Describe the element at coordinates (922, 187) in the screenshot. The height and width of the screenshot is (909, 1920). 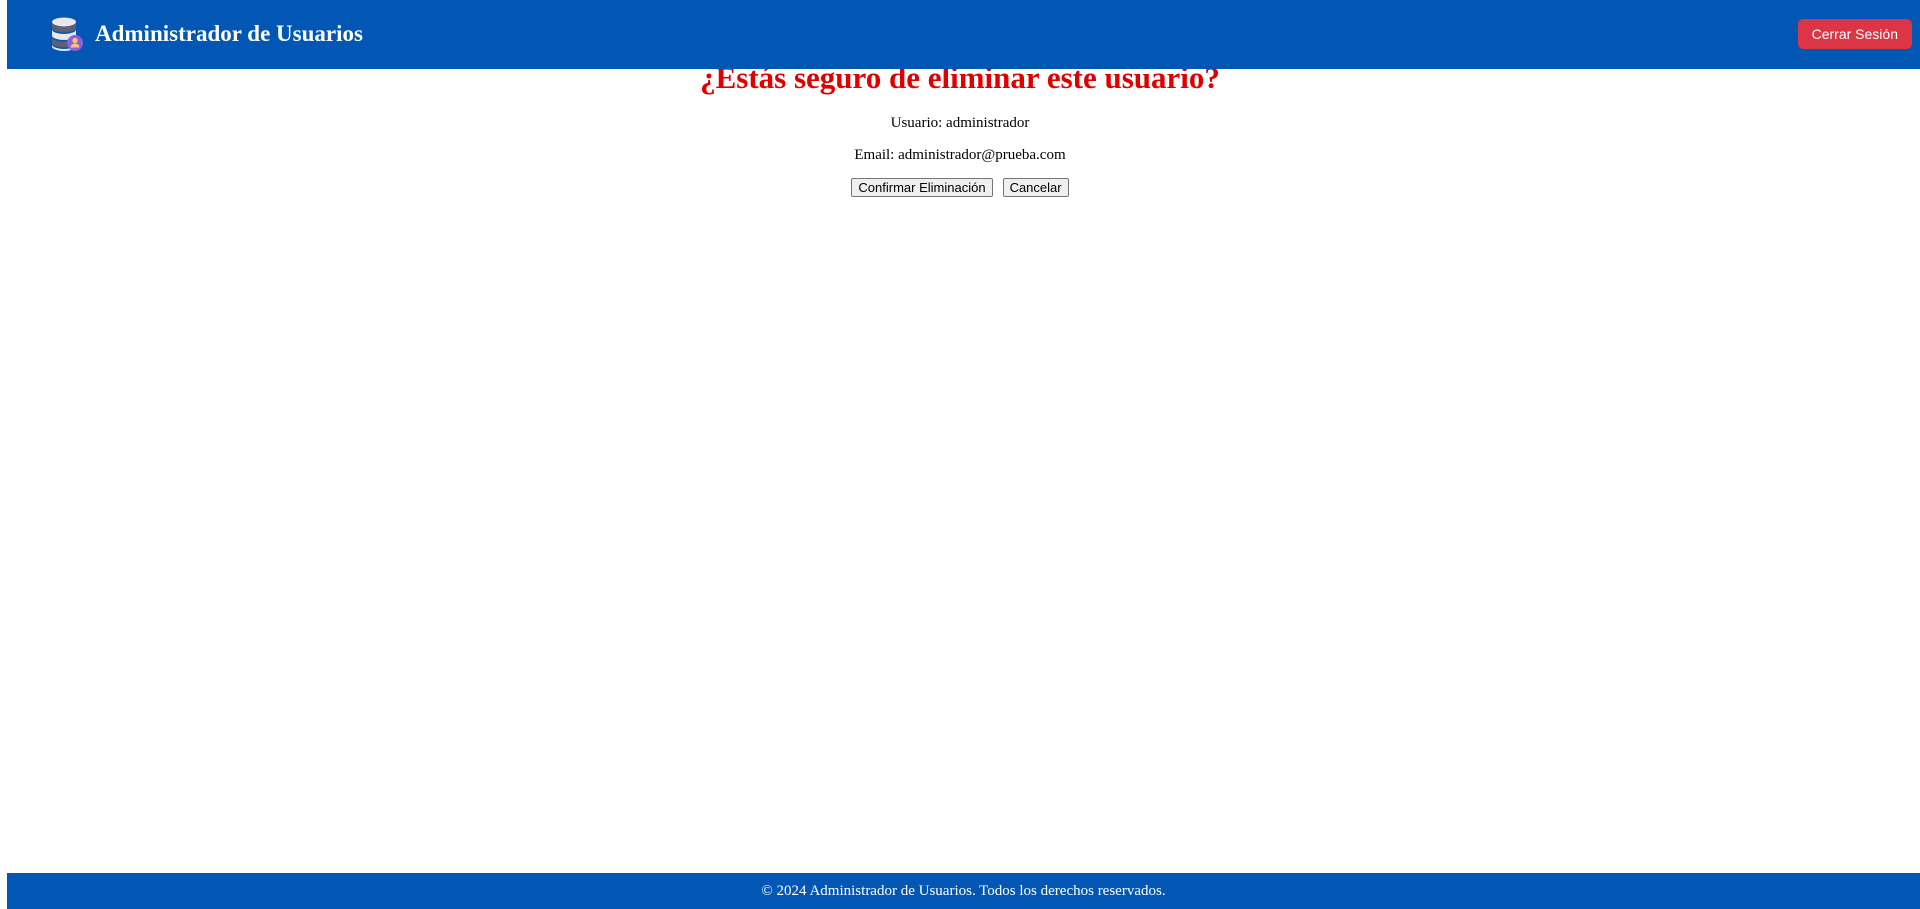
I see `confirm-delete-button: Confirmar Eliminación` at that location.